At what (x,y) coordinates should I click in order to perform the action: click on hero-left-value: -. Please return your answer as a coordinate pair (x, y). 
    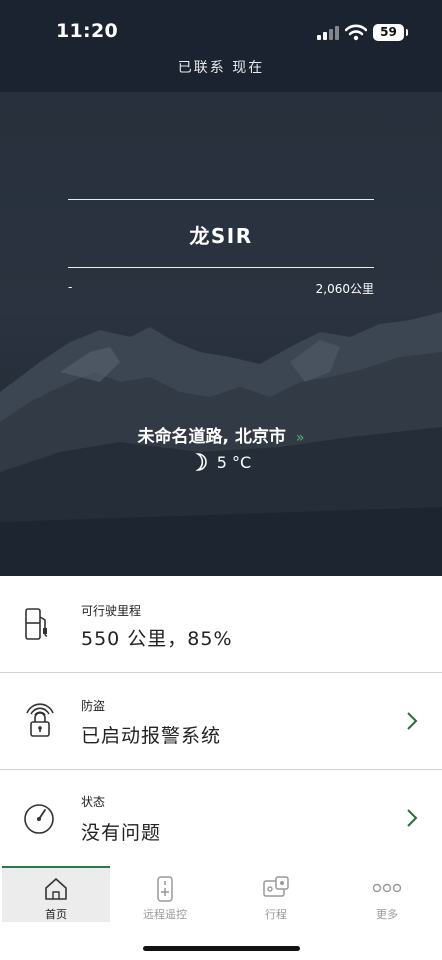
    Looking at the image, I should click on (70, 287).